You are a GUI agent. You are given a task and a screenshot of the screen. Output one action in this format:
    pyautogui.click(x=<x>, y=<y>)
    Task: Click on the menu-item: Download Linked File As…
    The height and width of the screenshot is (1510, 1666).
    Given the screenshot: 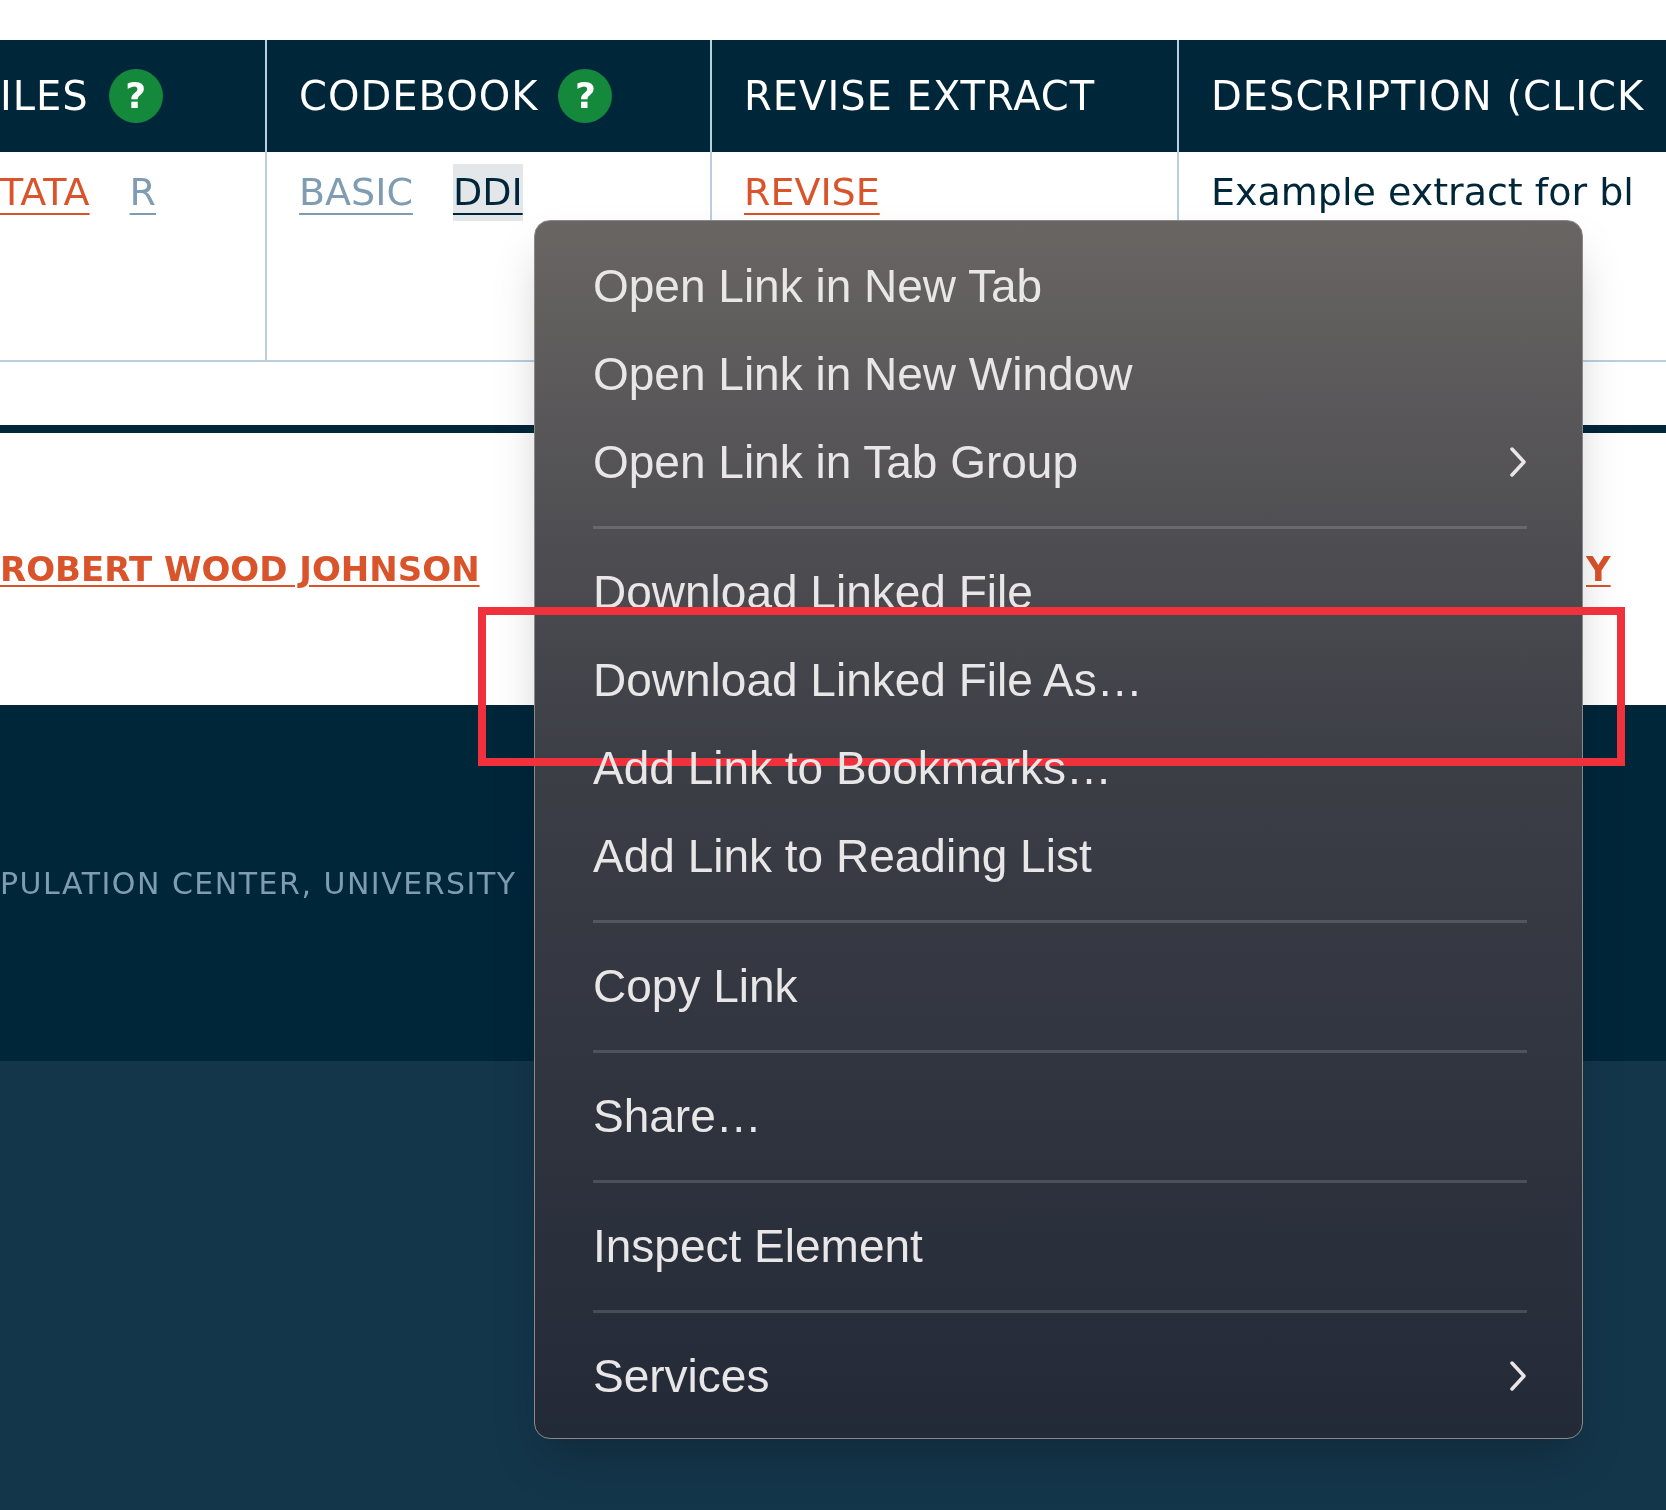 What is the action you would take?
    pyautogui.click(x=1060, y=680)
    